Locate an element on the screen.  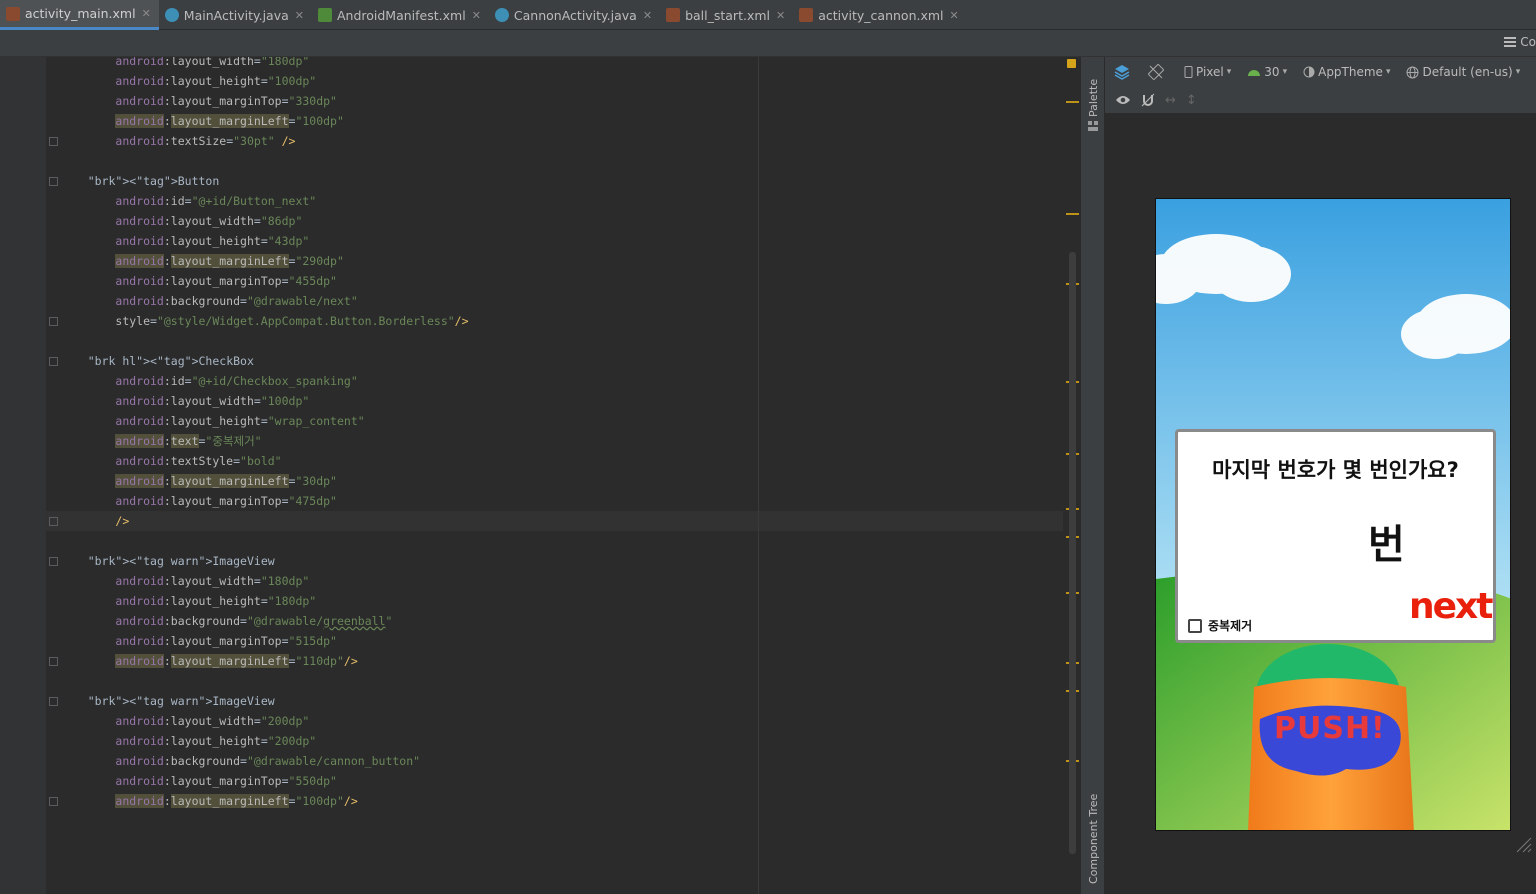
orientation-icon is located at coordinates (1156, 72).